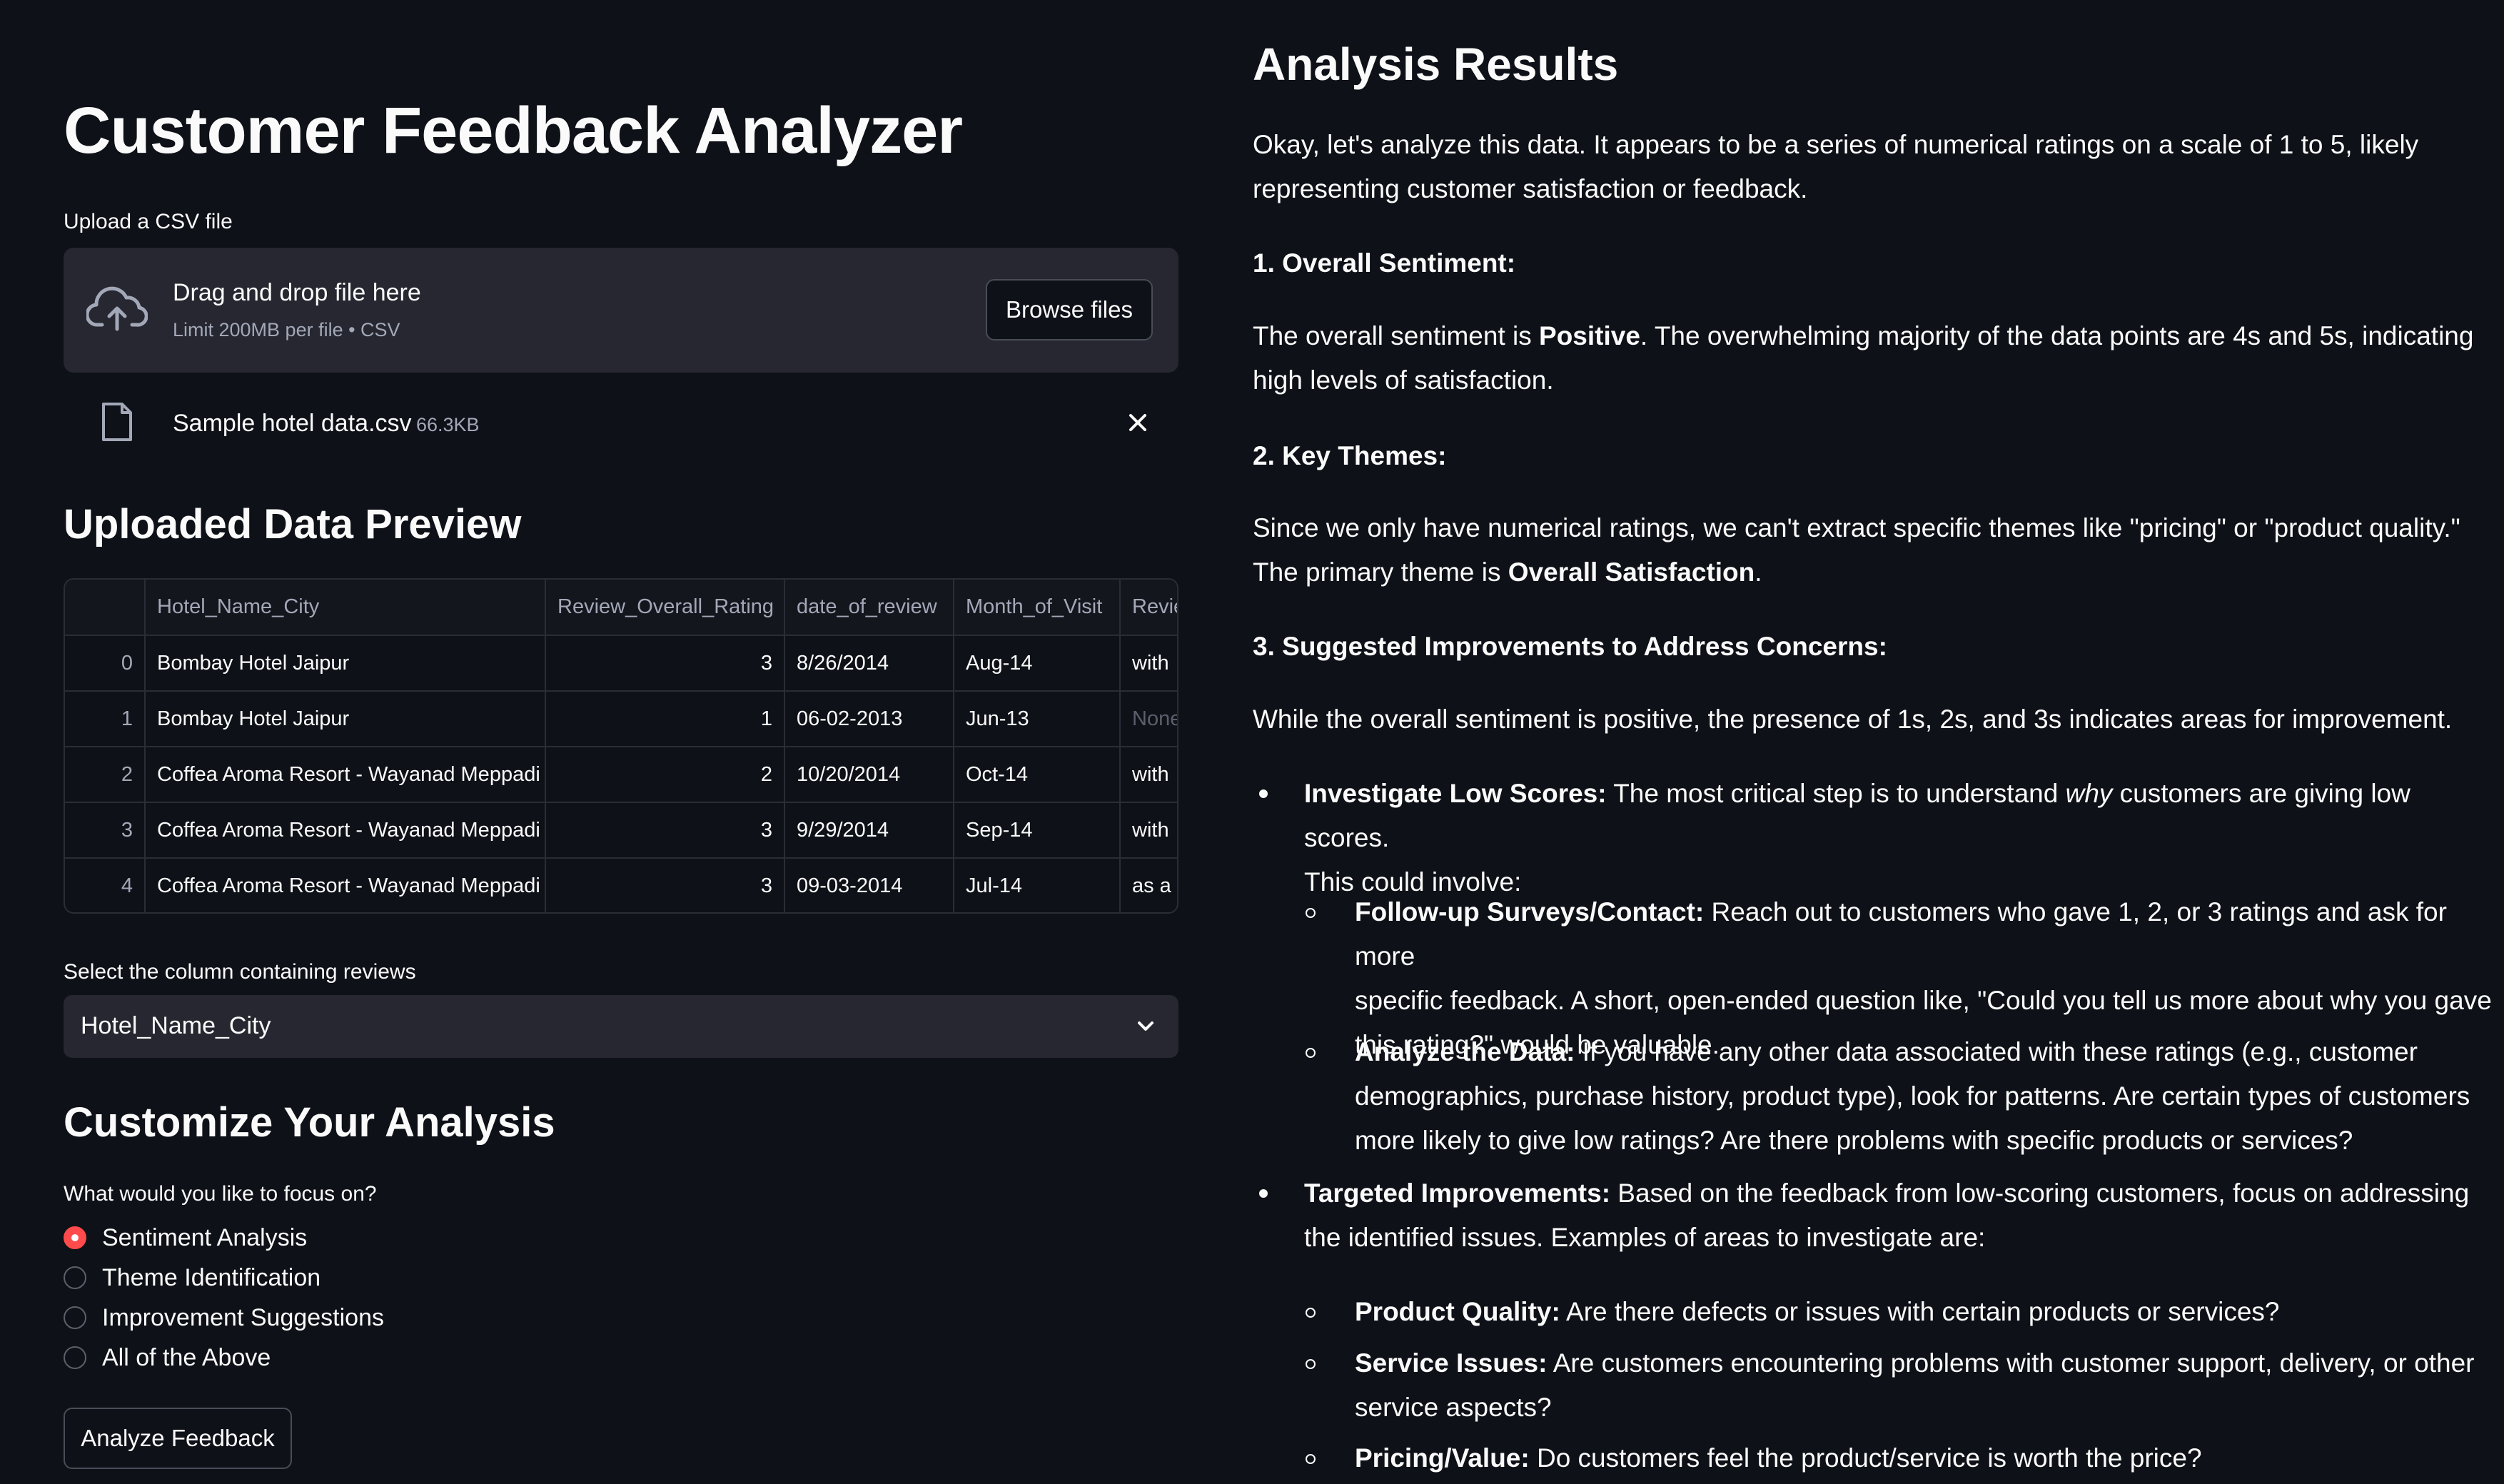 The image size is (2504, 1484). What do you see at coordinates (1037, 830) in the screenshot?
I see `table-cell: Sep-14` at bounding box center [1037, 830].